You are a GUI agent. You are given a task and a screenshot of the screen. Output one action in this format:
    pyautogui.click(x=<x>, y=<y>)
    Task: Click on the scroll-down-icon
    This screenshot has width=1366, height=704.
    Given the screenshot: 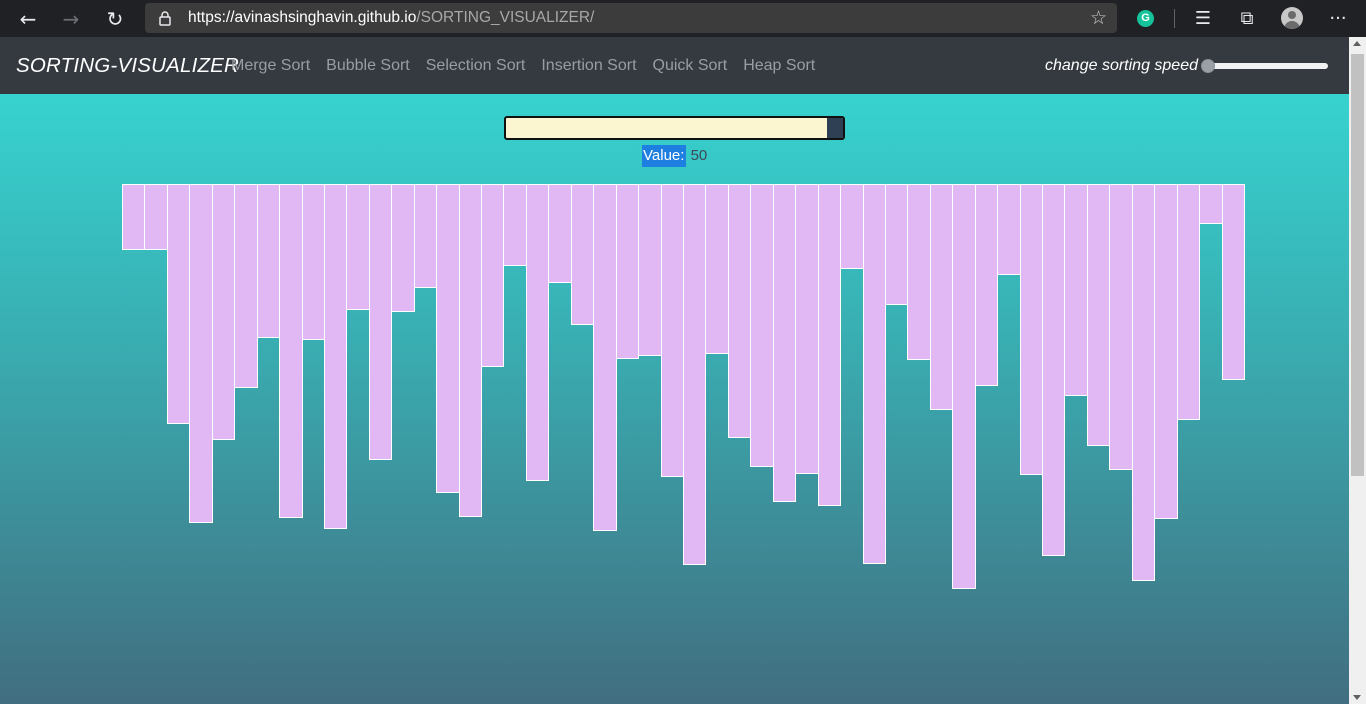 What is the action you would take?
    pyautogui.click(x=1357, y=697)
    